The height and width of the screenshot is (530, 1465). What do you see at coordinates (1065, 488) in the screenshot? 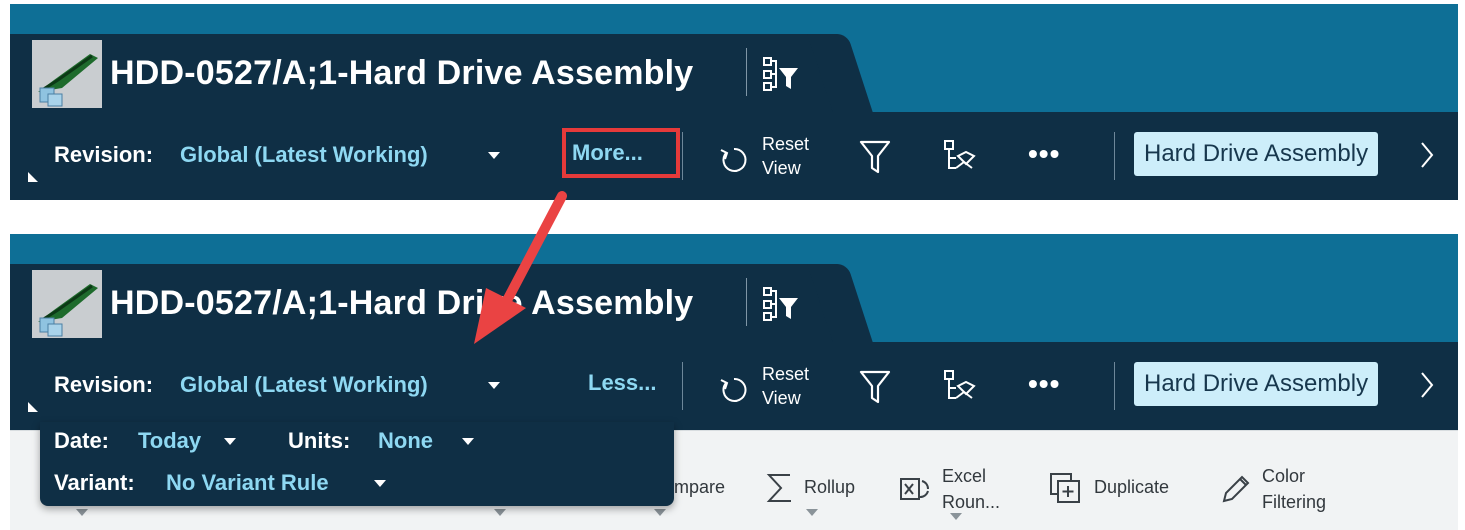
I see `duplicate-icon` at bounding box center [1065, 488].